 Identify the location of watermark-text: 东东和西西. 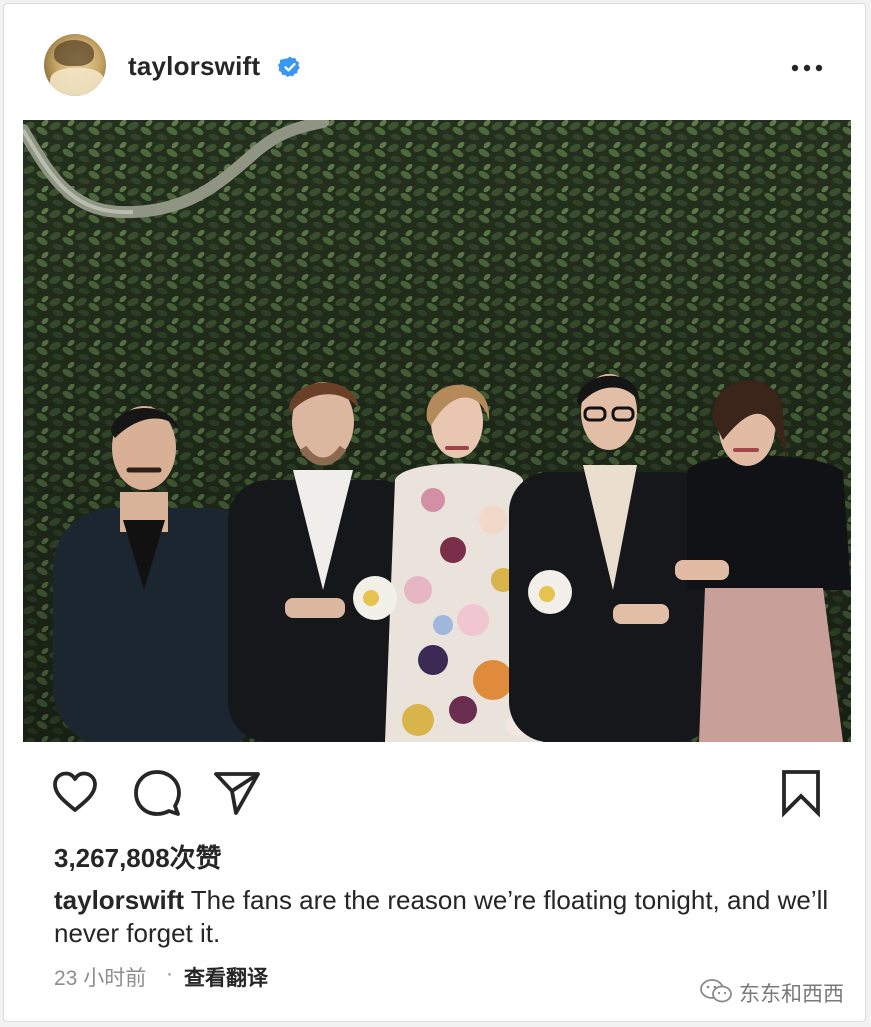
(791, 994).